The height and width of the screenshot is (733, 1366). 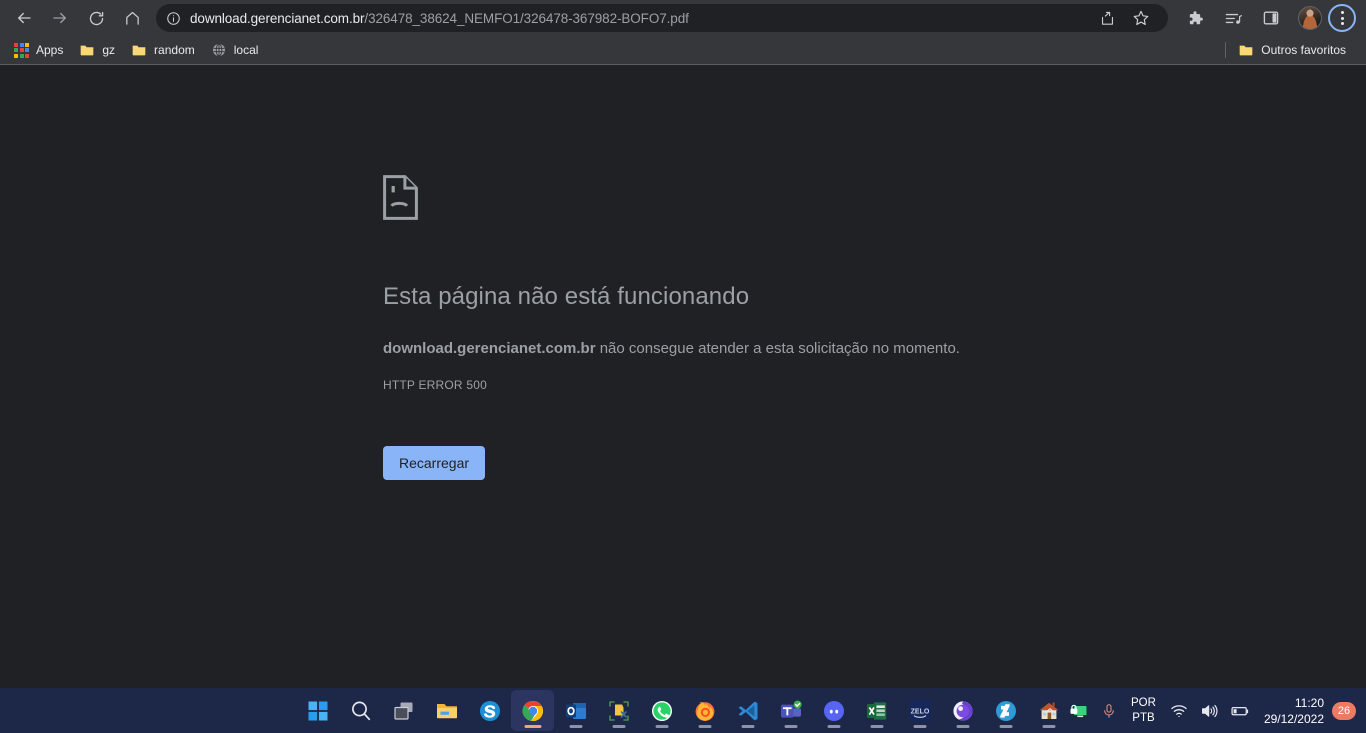 I want to click on tray-battery-button, so click(x=1240, y=710).